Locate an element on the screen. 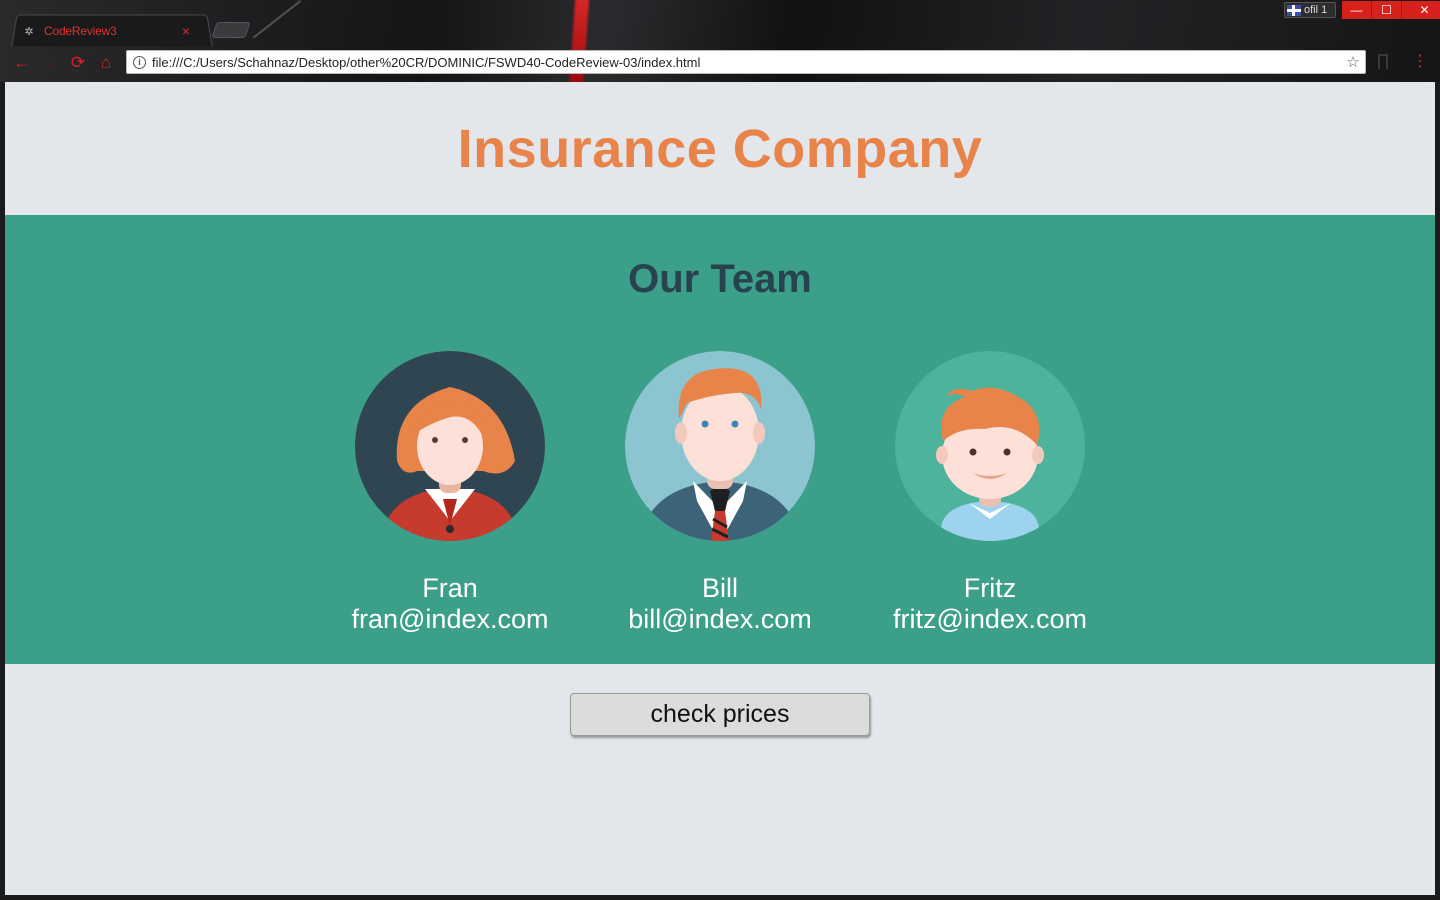  close-window-button: ✕ is located at coordinates (1421, 10).